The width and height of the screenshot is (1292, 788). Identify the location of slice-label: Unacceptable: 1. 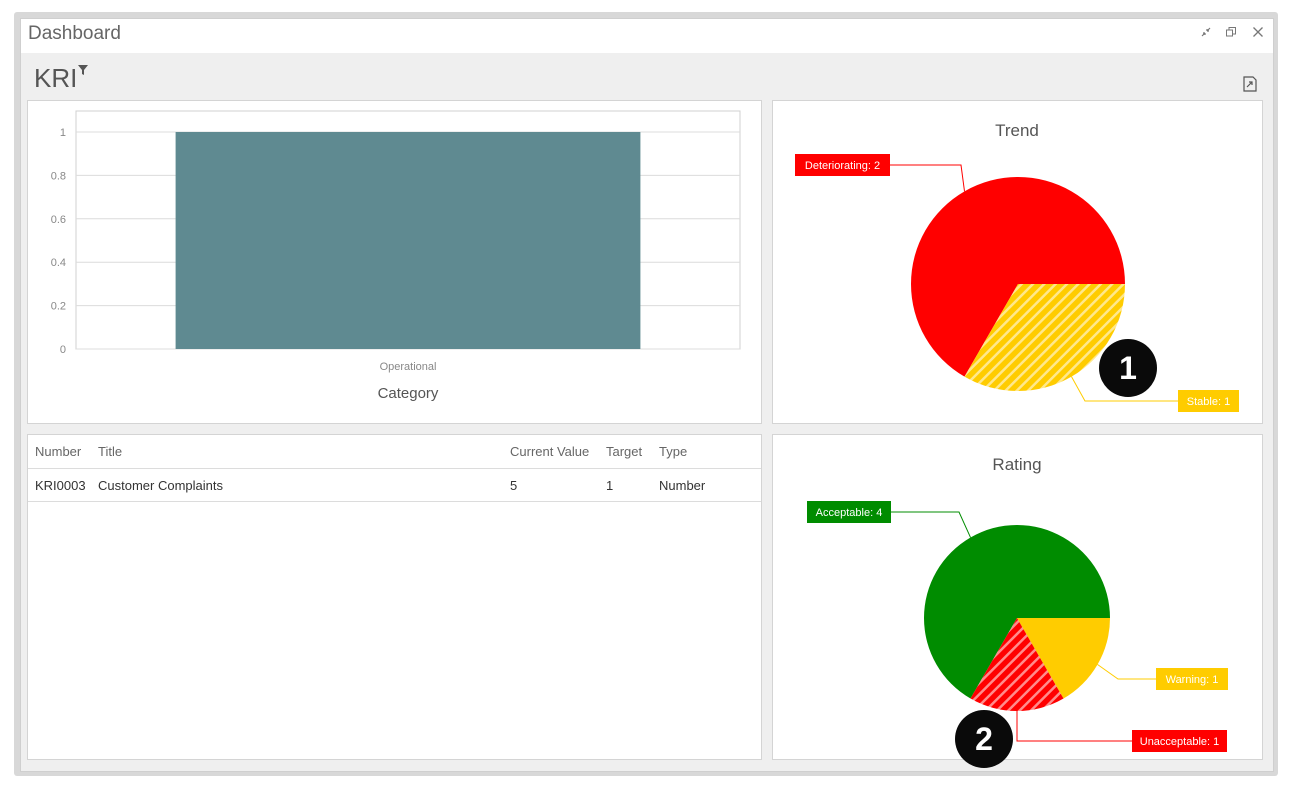
(1180, 742).